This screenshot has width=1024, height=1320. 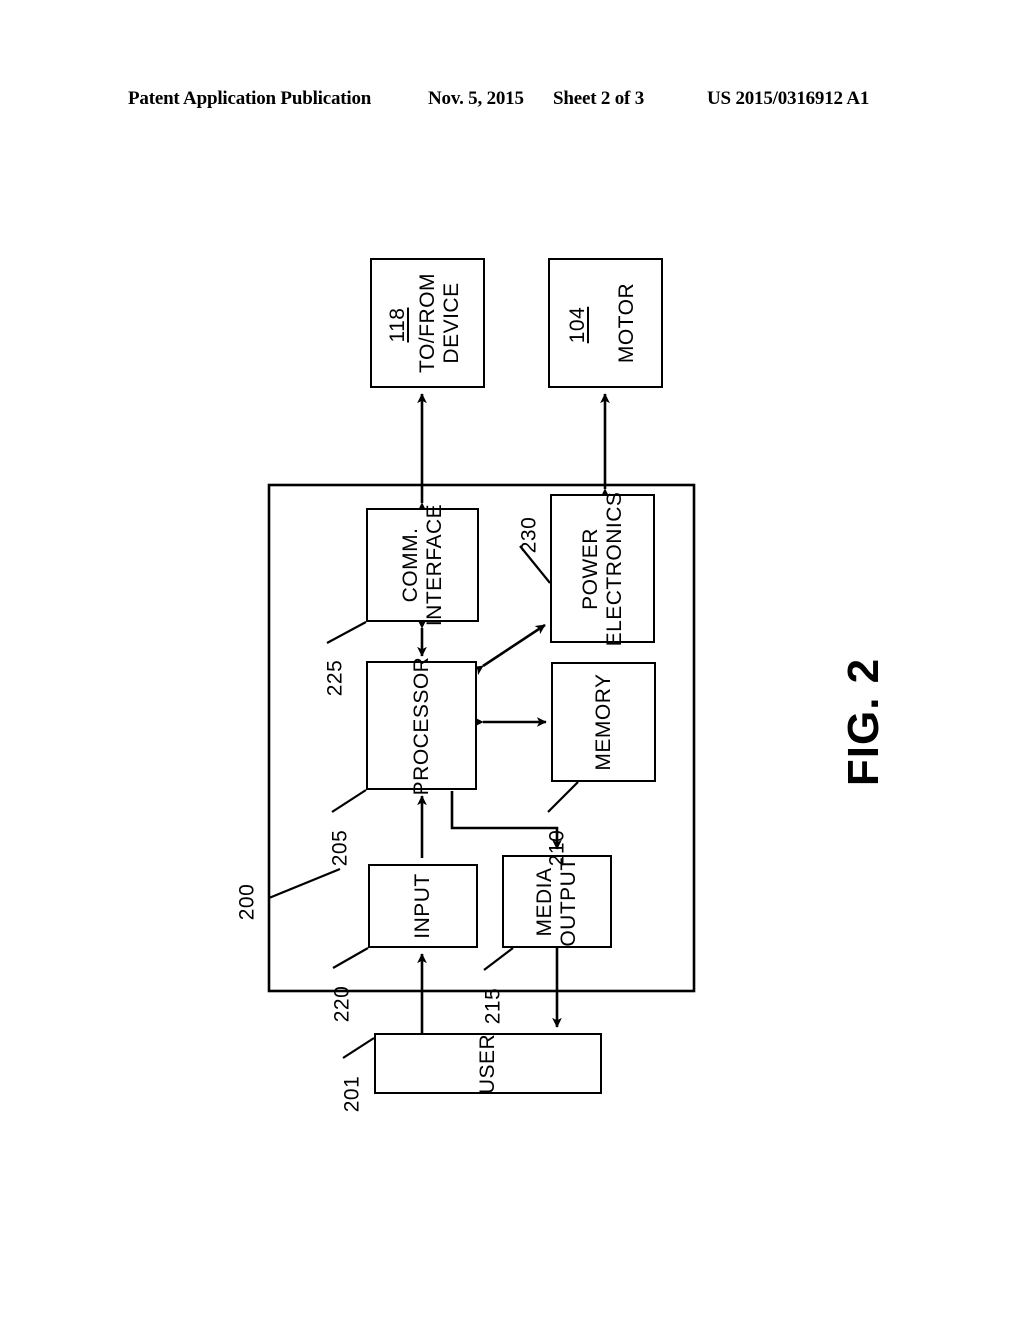 What do you see at coordinates (397, 325) in the screenshot?
I see `ref-numeral-118: 118` at bounding box center [397, 325].